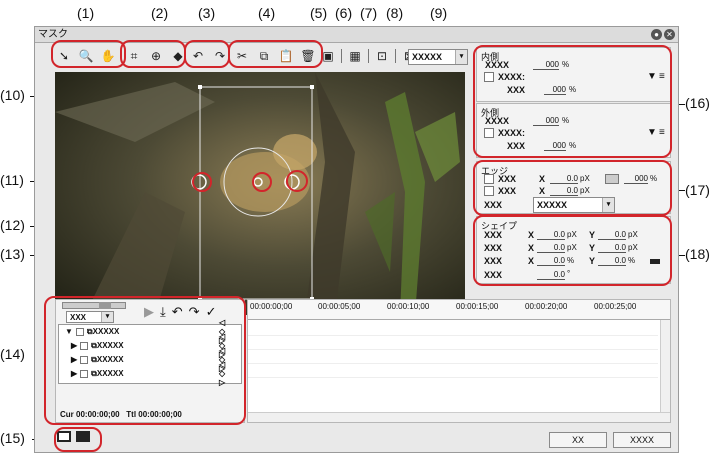 The width and height of the screenshot is (716, 458). I want to click on callout-8: (8), so click(395, 13).